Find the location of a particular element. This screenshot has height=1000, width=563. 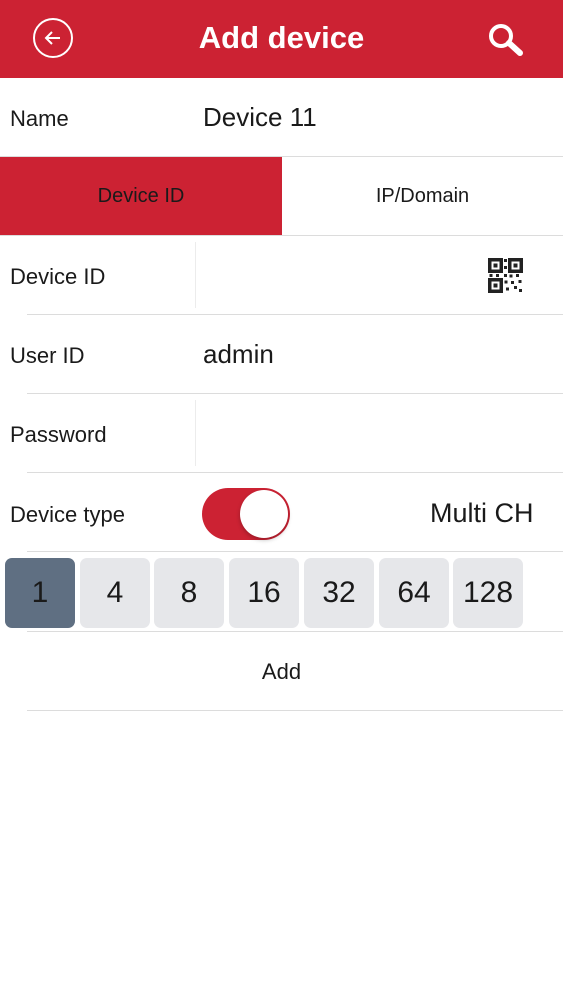

tab-device-id-label: Device ID is located at coordinates (141, 195).